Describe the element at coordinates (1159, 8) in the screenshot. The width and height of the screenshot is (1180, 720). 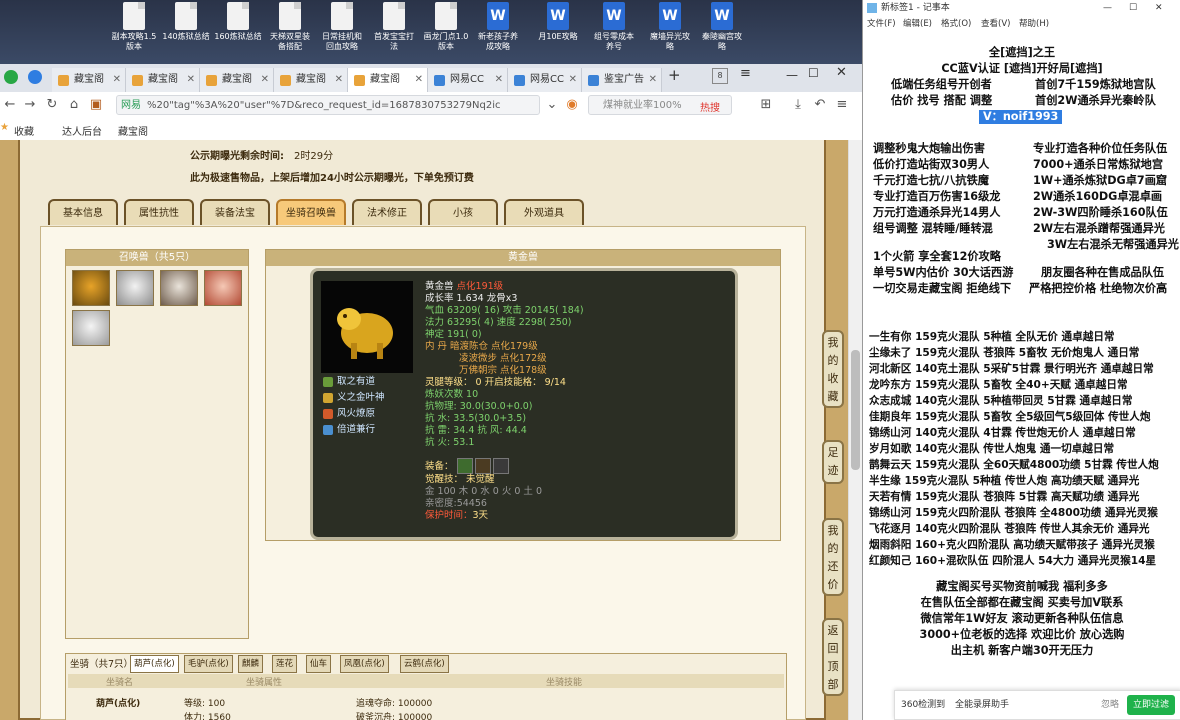
I see `notepad-close-icon: ✕` at that location.